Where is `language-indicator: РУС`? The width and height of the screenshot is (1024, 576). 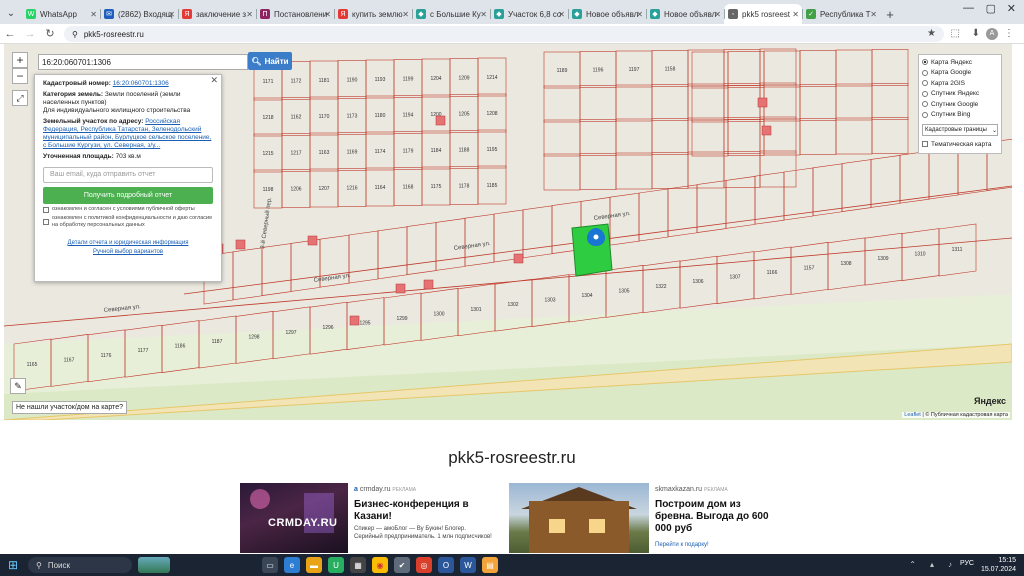
language-indicator: РУС is located at coordinates (967, 563).